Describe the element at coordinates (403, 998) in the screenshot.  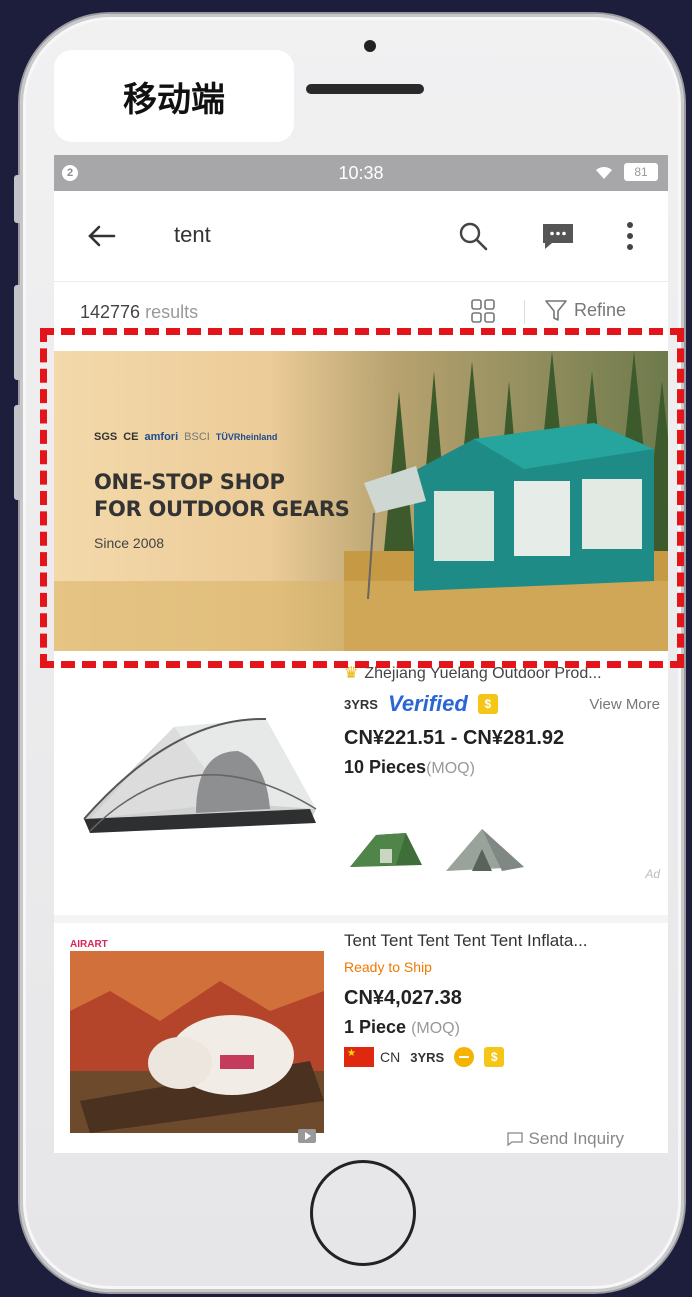
I see `product-price: CN¥4,027.38` at that location.